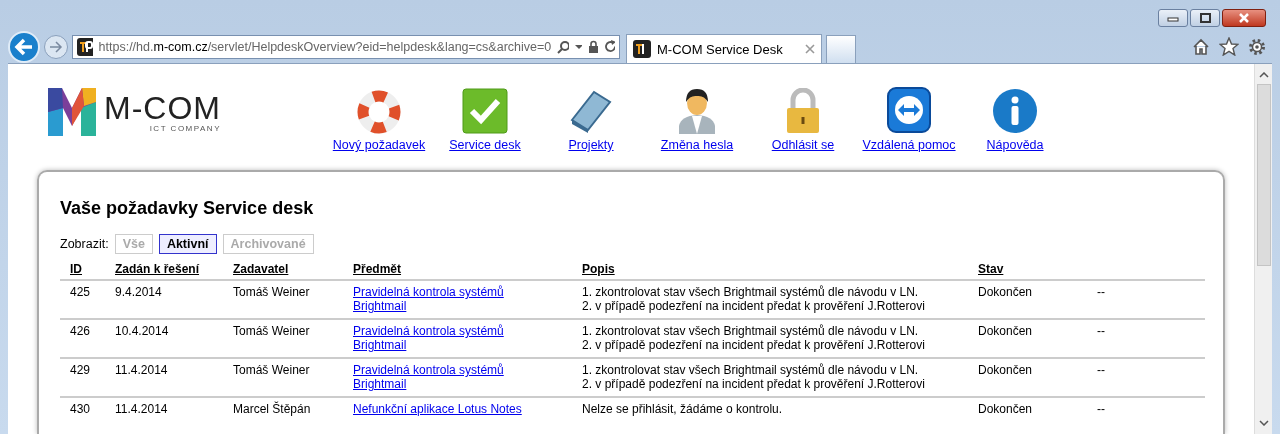 The image size is (1280, 434). Describe the element at coordinates (841, 49) in the screenshot. I see `new-tab-button` at that location.